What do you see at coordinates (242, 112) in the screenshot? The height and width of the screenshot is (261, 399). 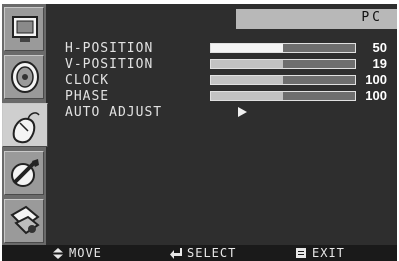 I see `play-arrow-icon` at bounding box center [242, 112].